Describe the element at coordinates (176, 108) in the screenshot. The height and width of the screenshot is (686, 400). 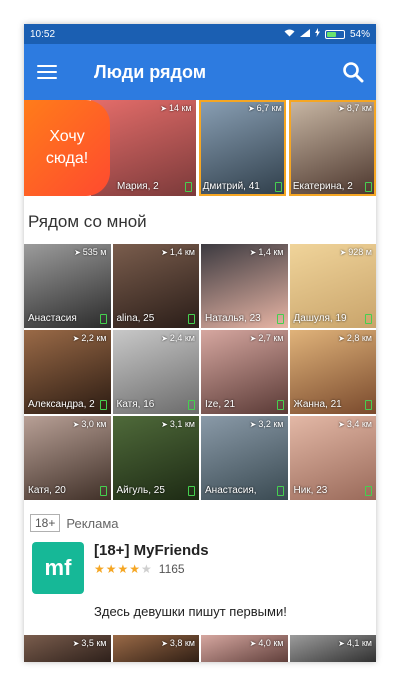
I see `distance-label: ➤ 14 км` at that location.